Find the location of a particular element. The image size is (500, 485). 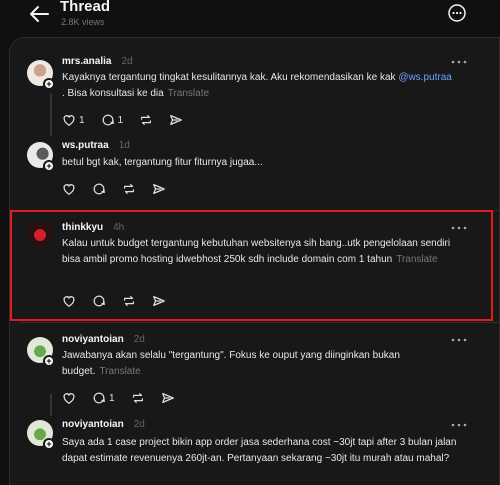

page-title: Thread is located at coordinates (85, 7).